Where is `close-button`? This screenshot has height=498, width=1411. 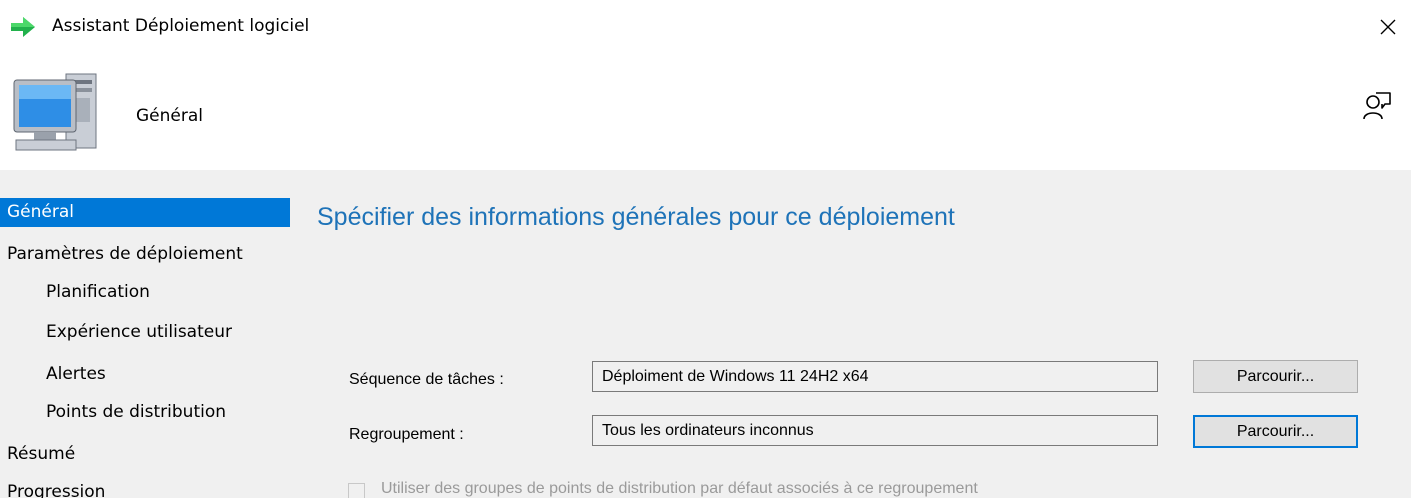
close-button is located at coordinates (1388, 27).